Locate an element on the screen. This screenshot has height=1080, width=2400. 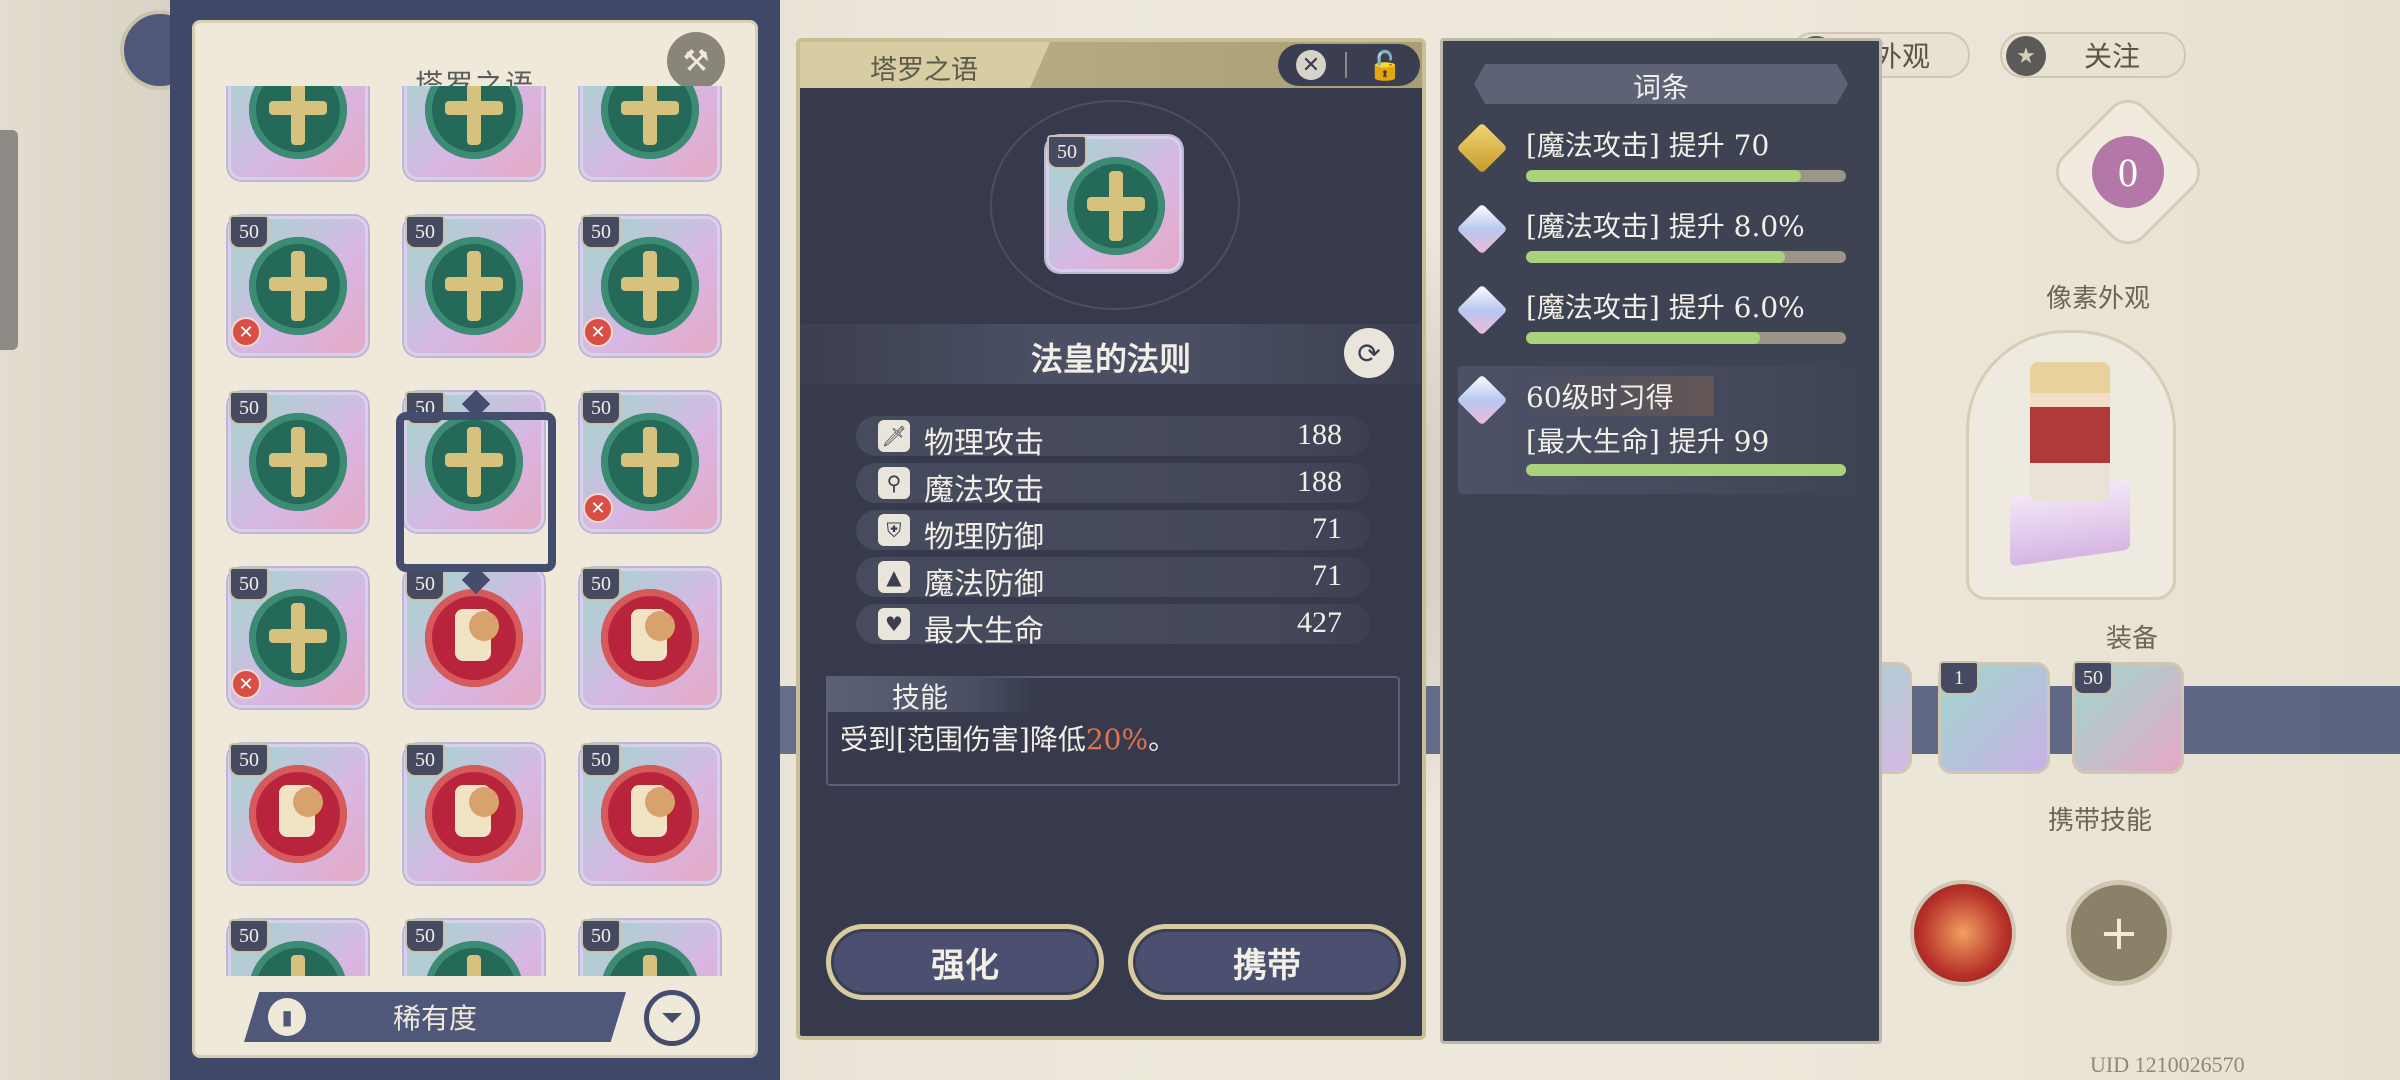
stat-row: ♥ 最大生命 427 is located at coordinates (1113, 626).